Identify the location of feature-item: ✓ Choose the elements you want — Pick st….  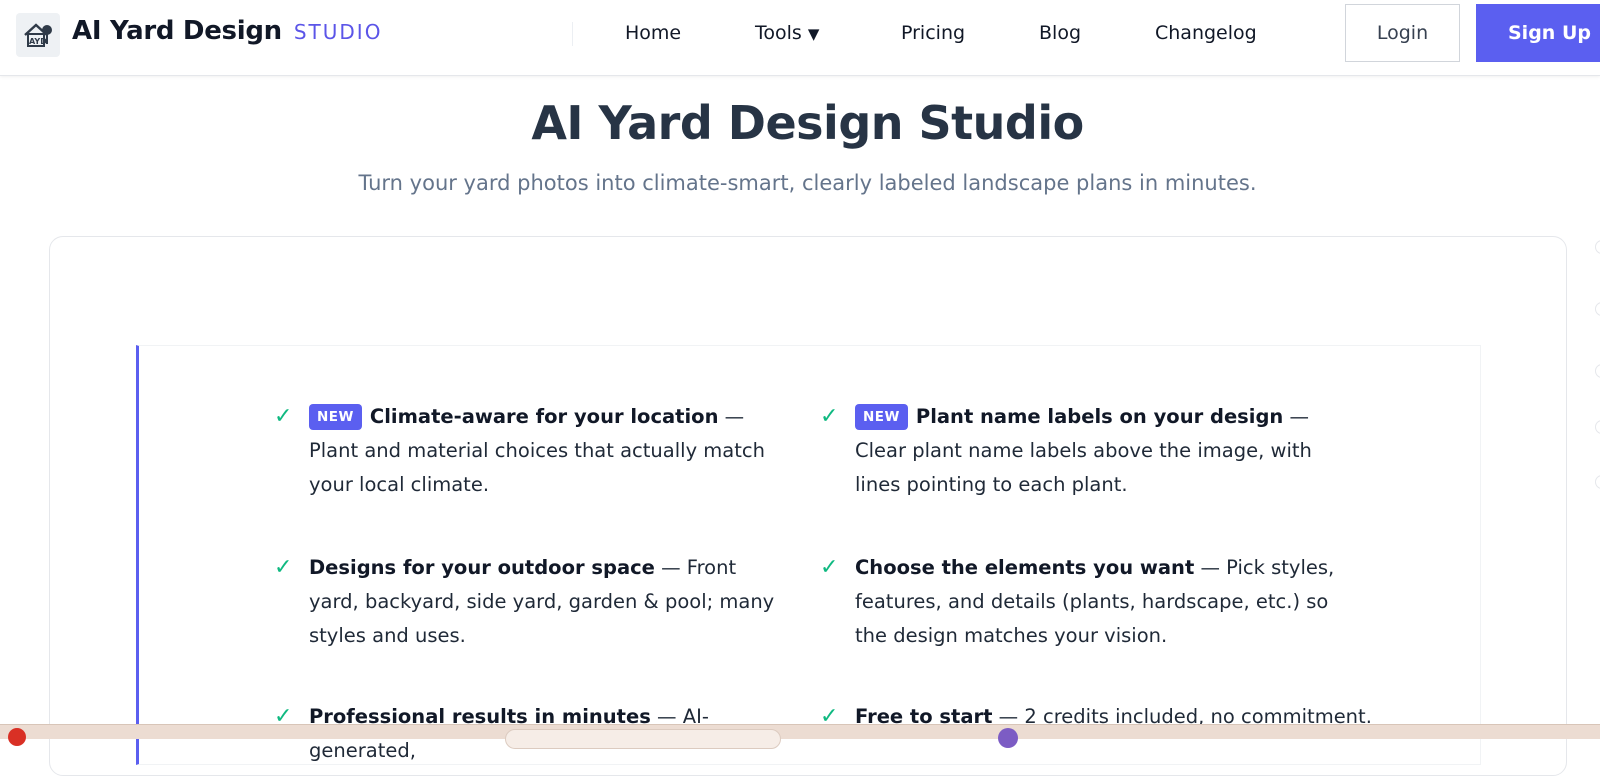
(1082, 602).